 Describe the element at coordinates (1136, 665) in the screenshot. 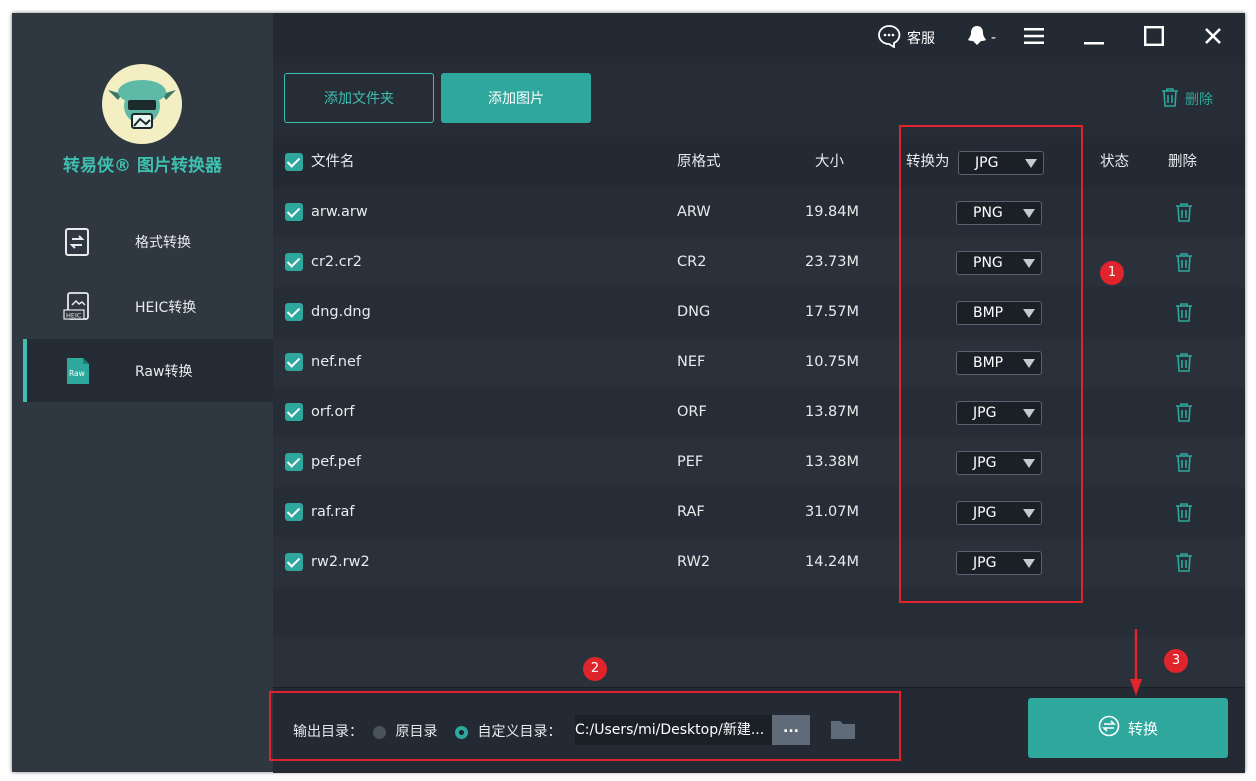

I see `annotation-arrow` at that location.